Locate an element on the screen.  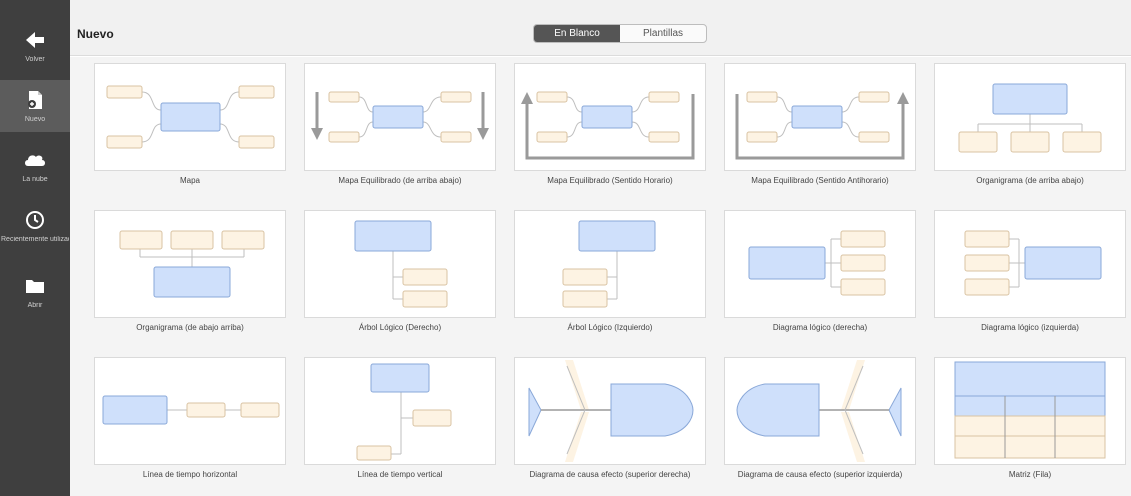
template-label: Árbol Lógico (Izquierdo) is located at coordinates (610, 327).